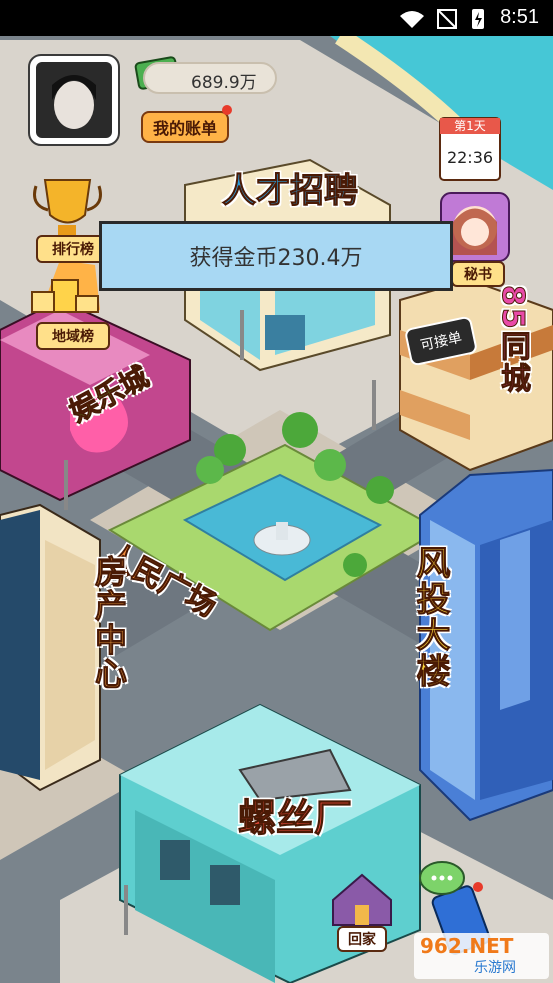  I want to click on screw-factory-button: 螺丝厂, so click(295, 814).